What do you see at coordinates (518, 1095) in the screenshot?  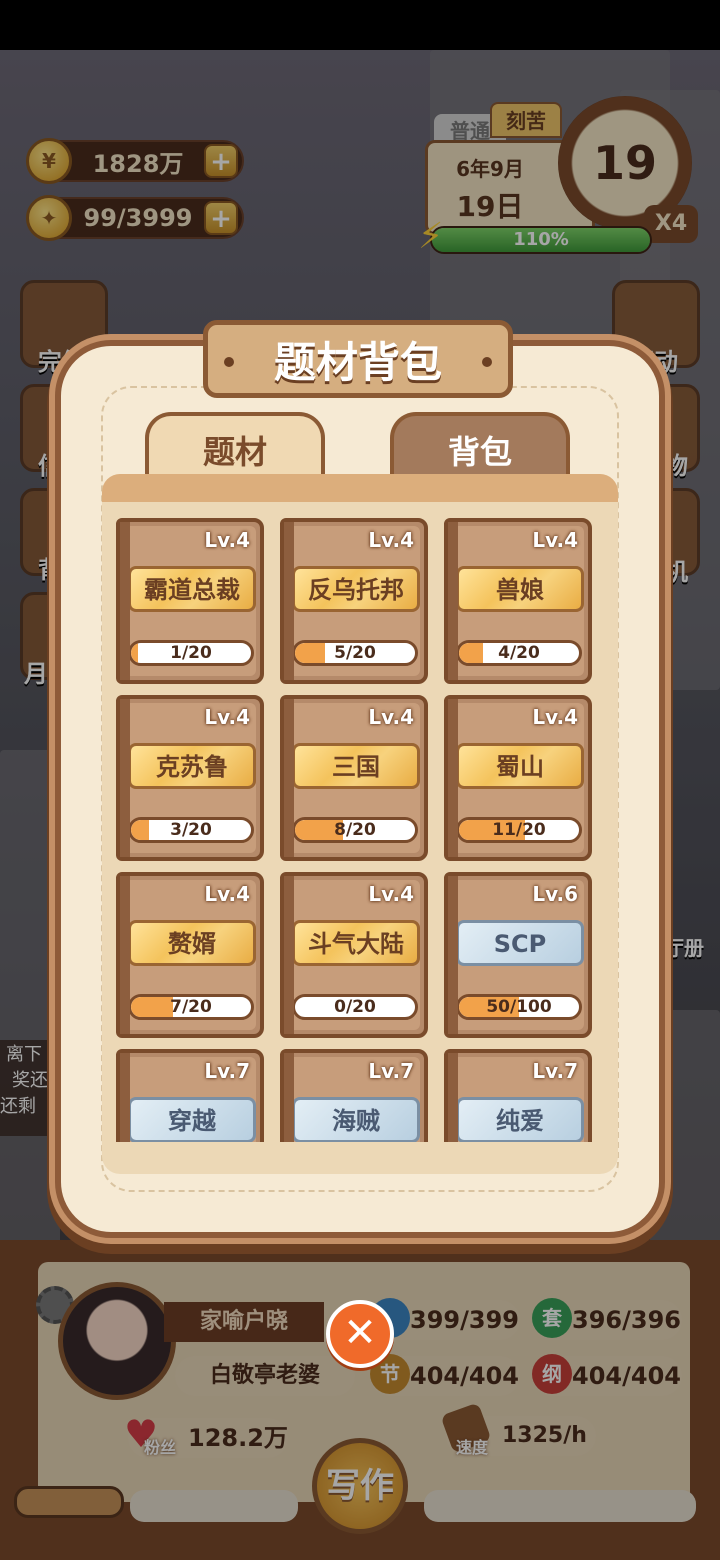 I see `topic-card: Lv.7 纯爱` at bounding box center [518, 1095].